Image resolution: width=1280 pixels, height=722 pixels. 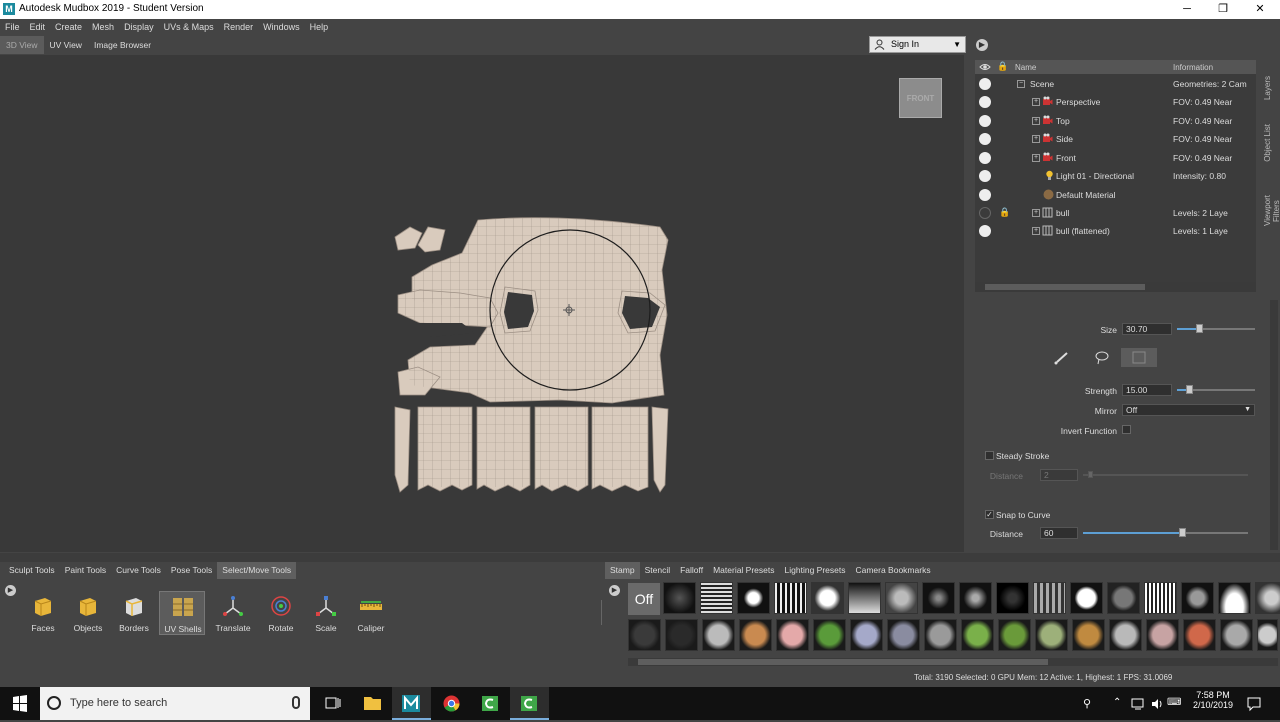 What do you see at coordinates (257, 570) in the screenshot?
I see `tab-select-move-tools: Select/Move Tools` at bounding box center [257, 570].